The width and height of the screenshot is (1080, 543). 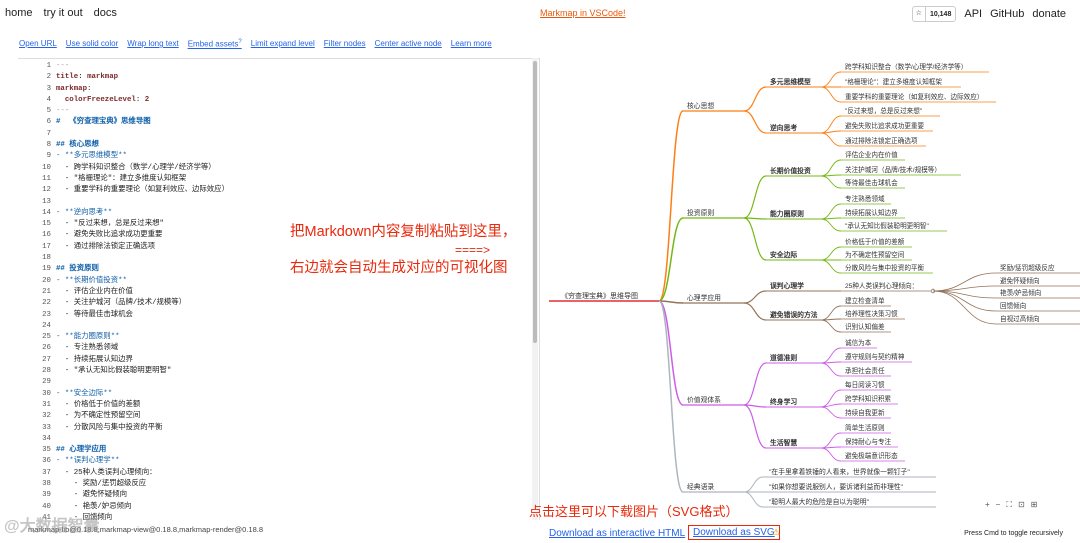 I want to click on code-line: - **安全边际**, so click(x=291, y=394).